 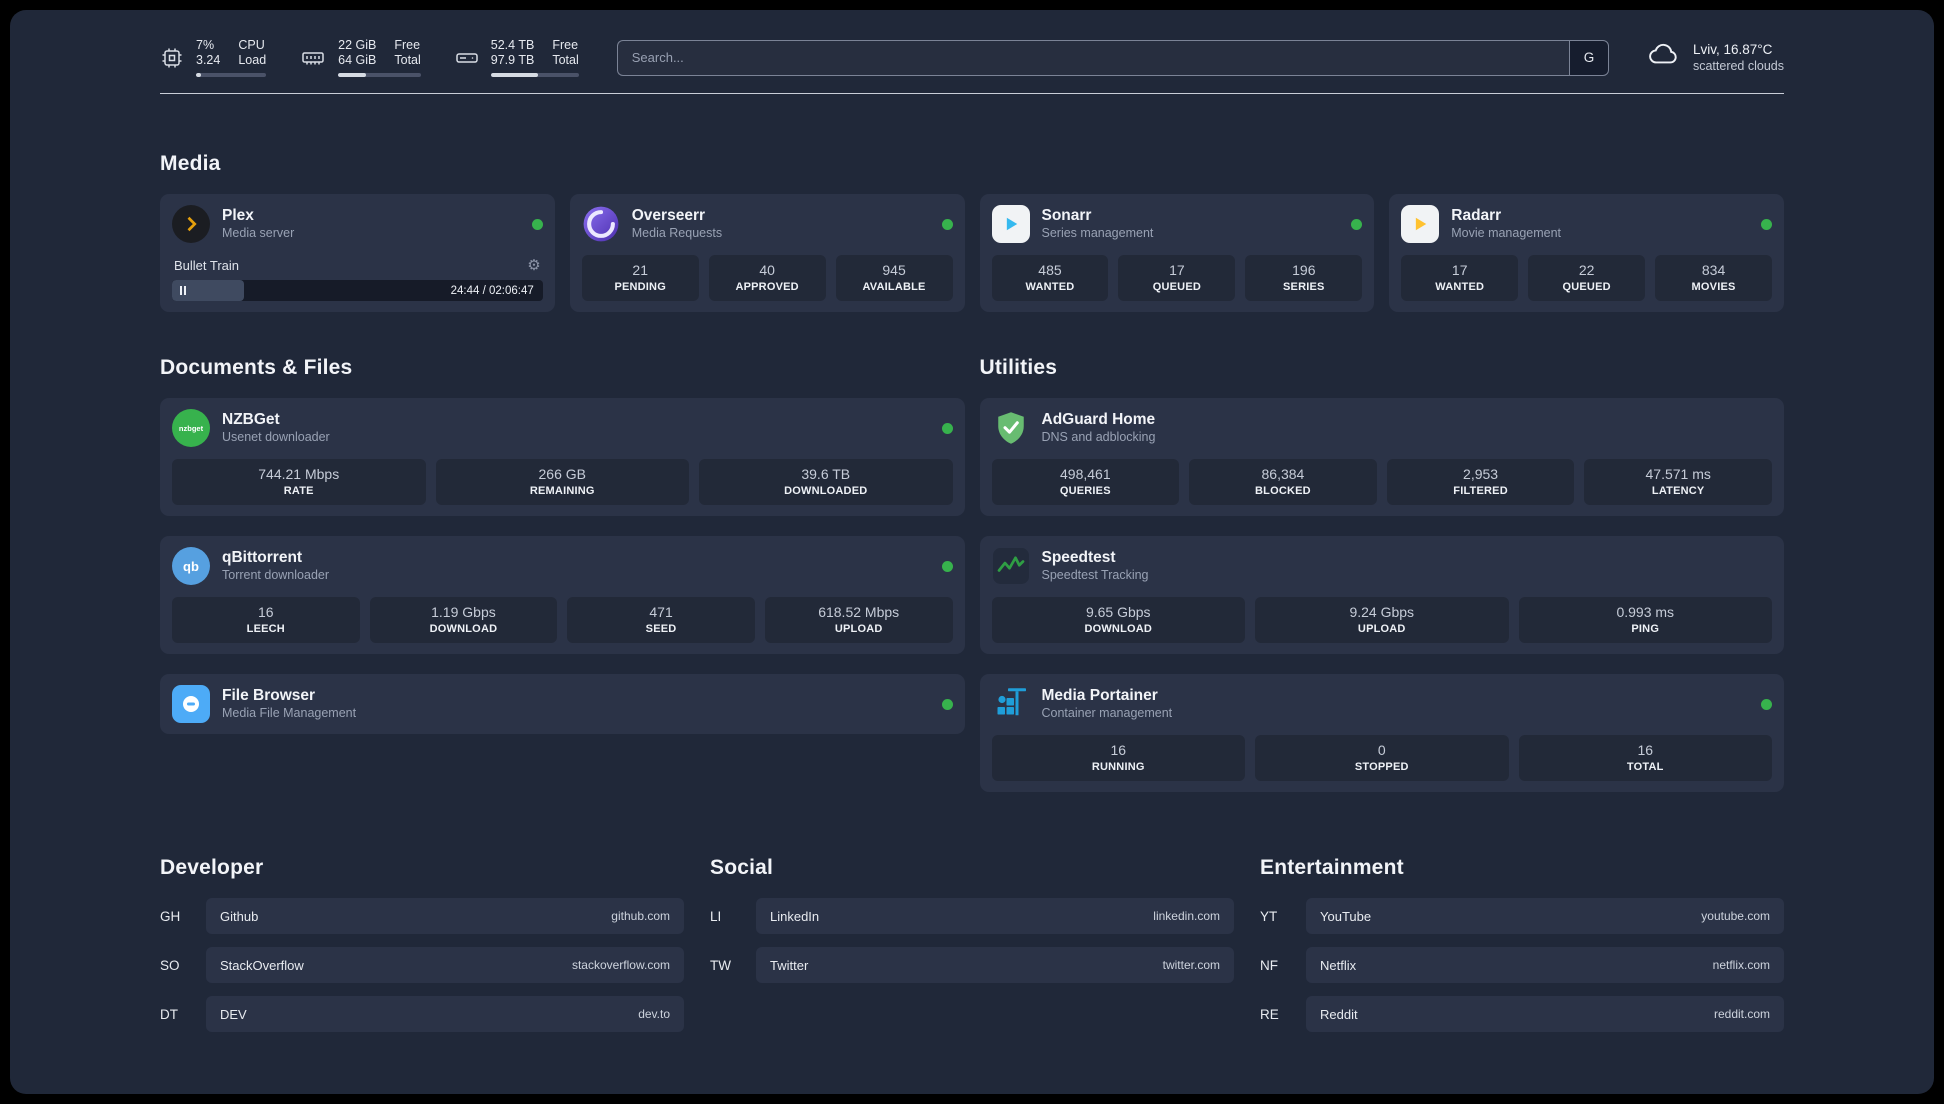 I want to click on stat-label: SEED, so click(x=661, y=629).